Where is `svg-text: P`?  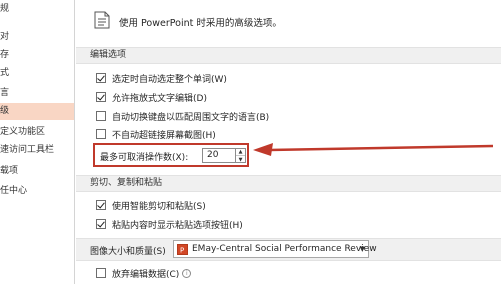
svg-text: P is located at coordinates (182, 251).